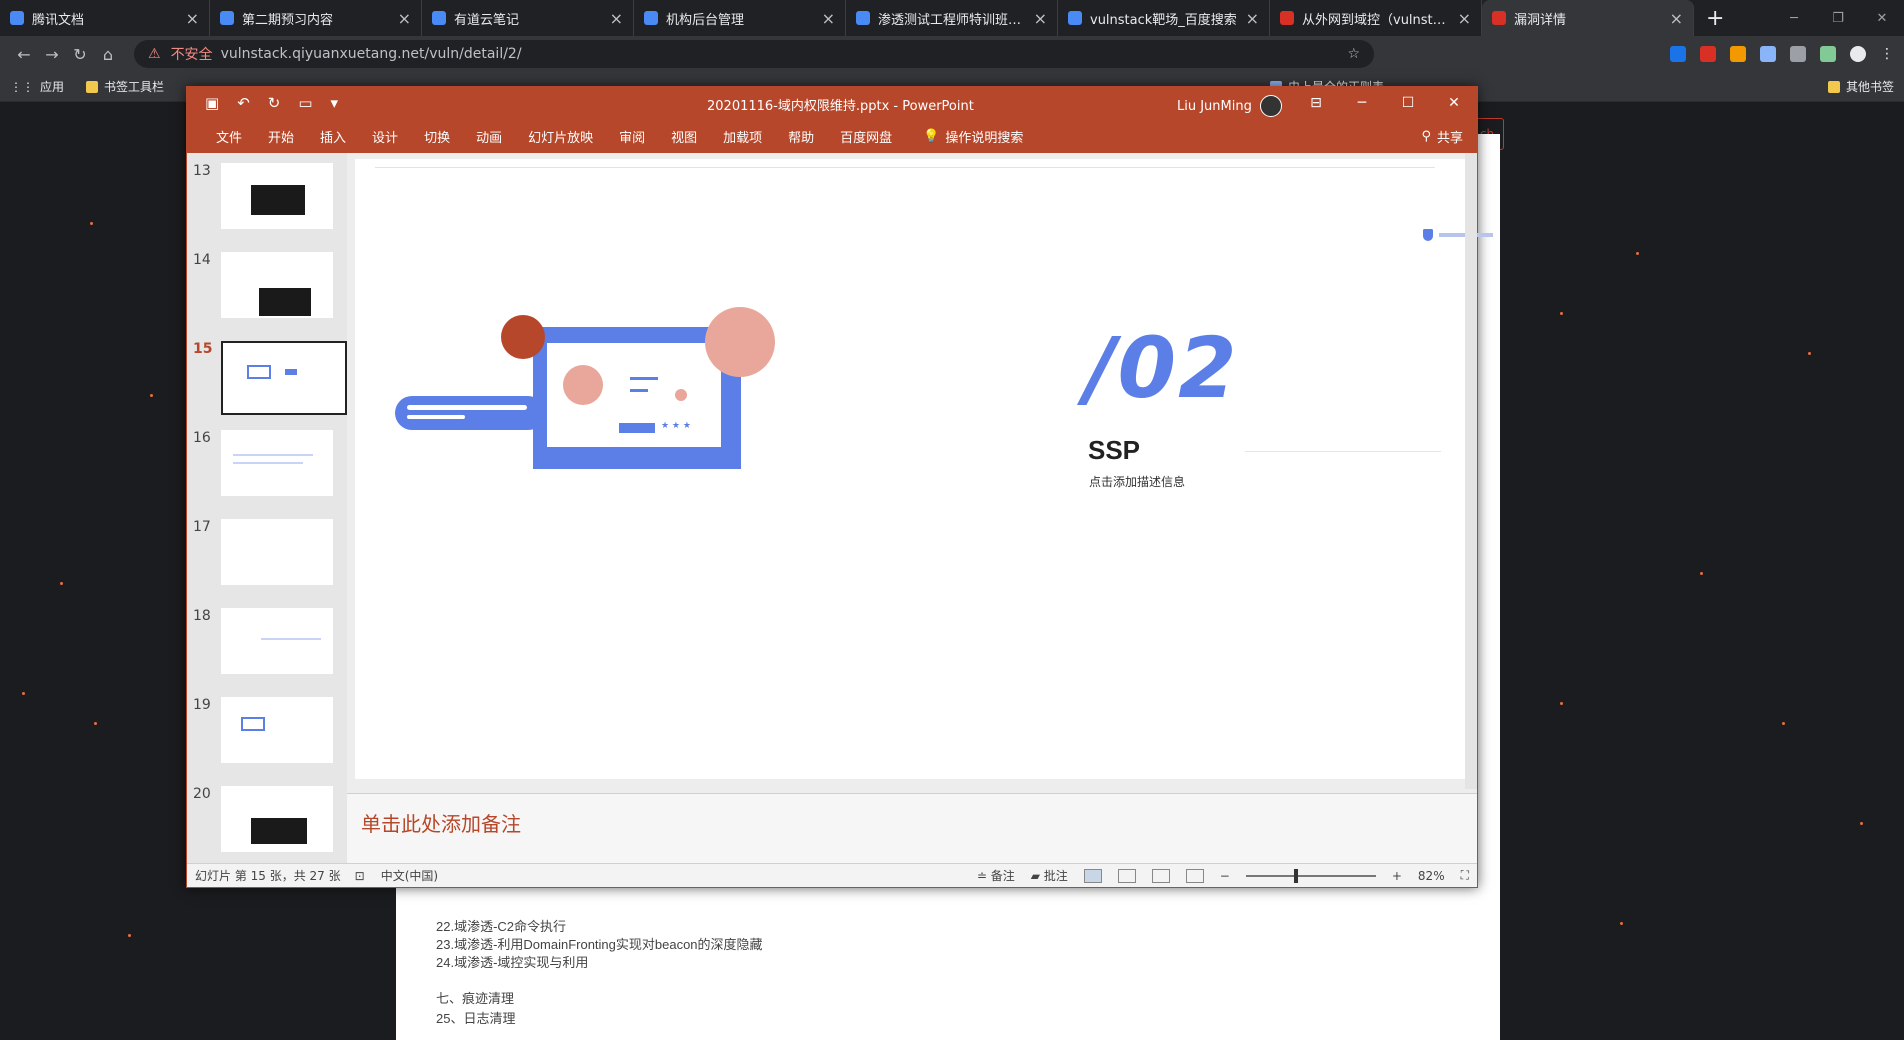  I want to click on reading-view-button, so click(1160, 875).